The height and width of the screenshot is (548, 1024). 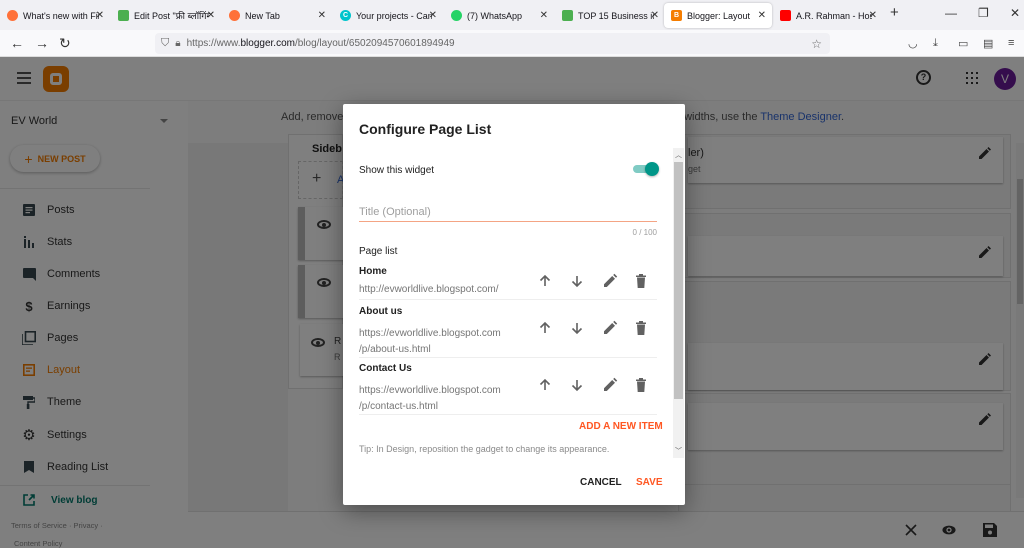 I want to click on minimize-button: —, so click(x=951, y=13).